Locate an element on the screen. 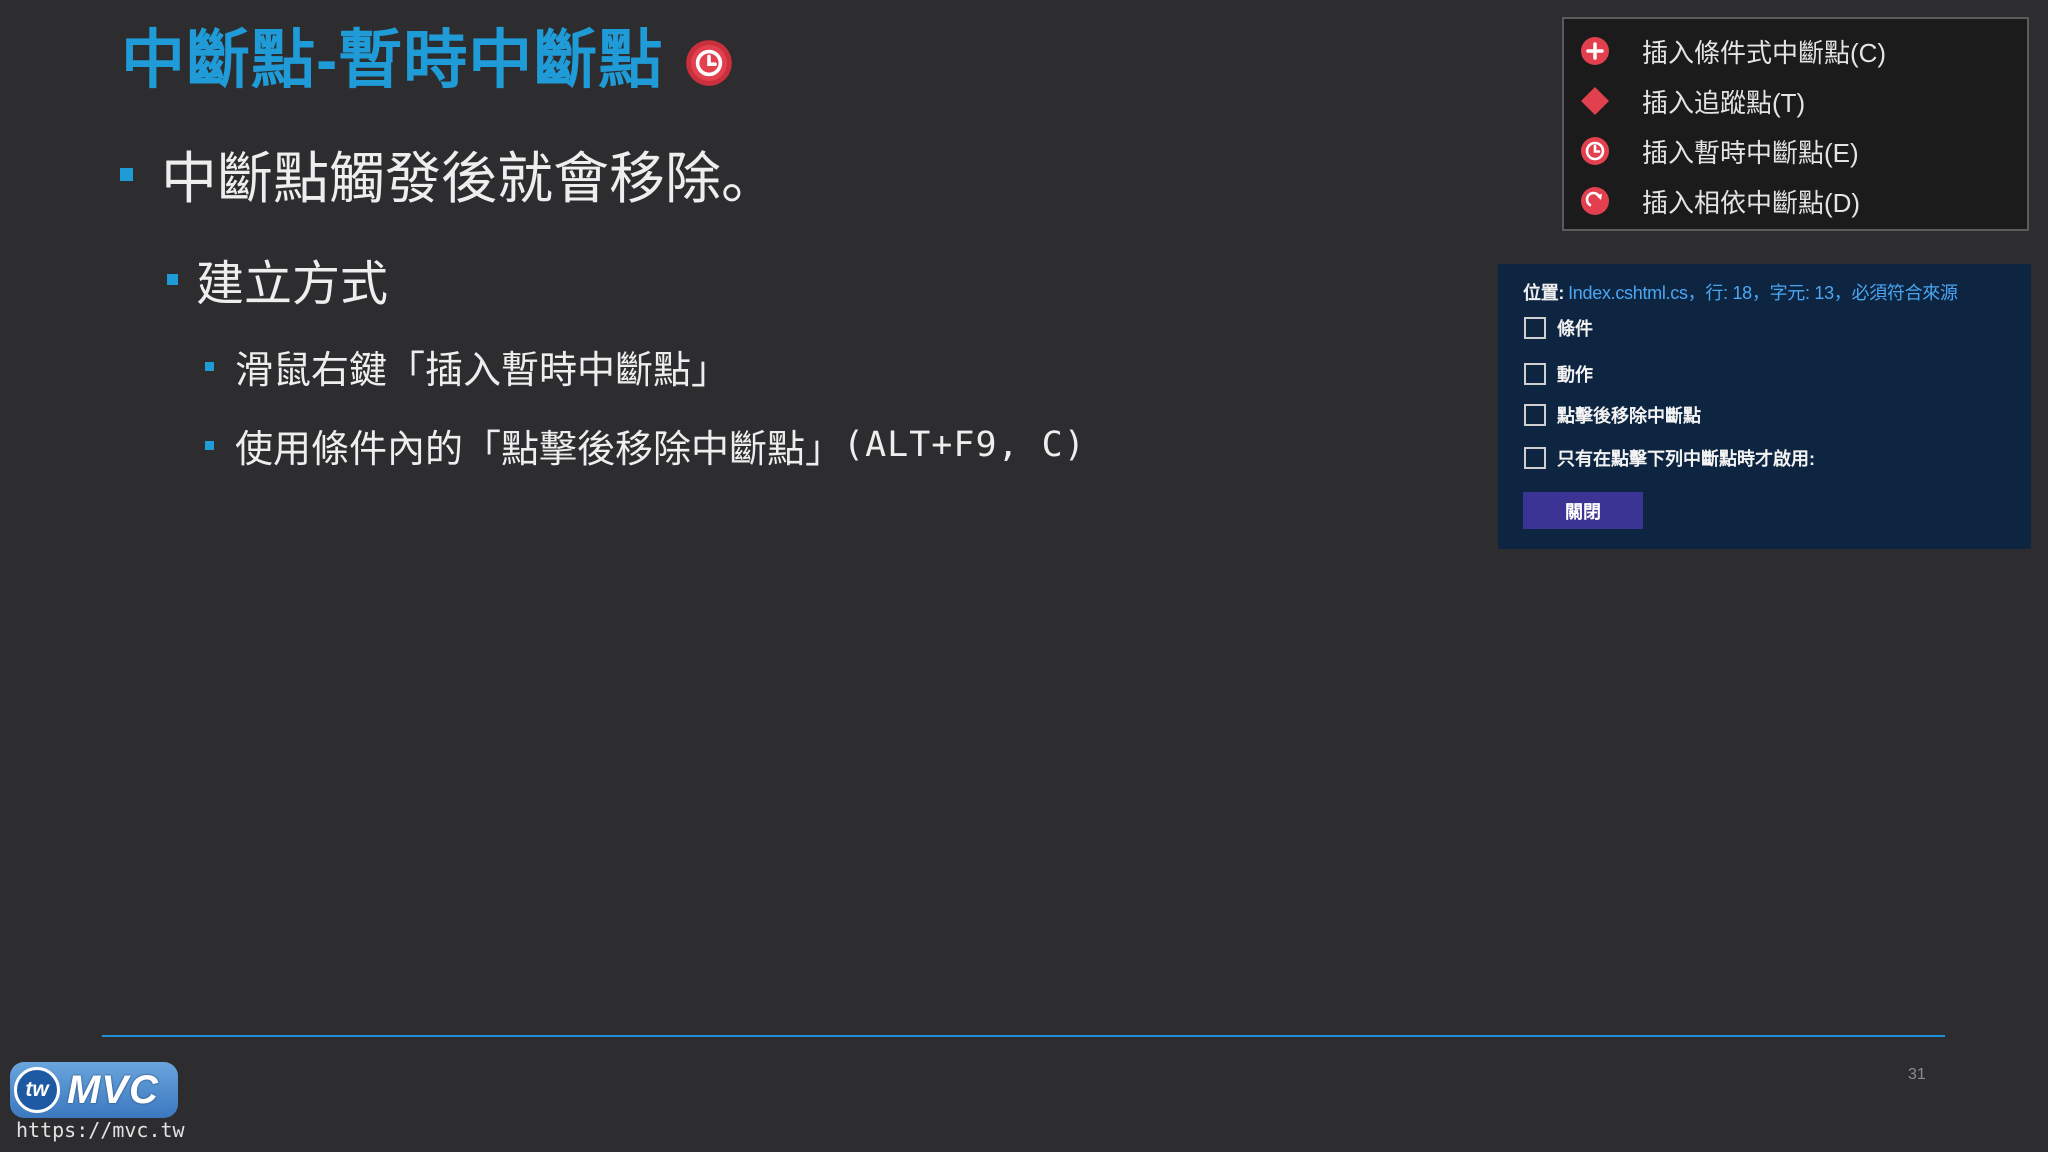 This screenshot has height=1152, width=2048. keyboard-shortcut: (ALT+F9, C) is located at coordinates (964, 445).